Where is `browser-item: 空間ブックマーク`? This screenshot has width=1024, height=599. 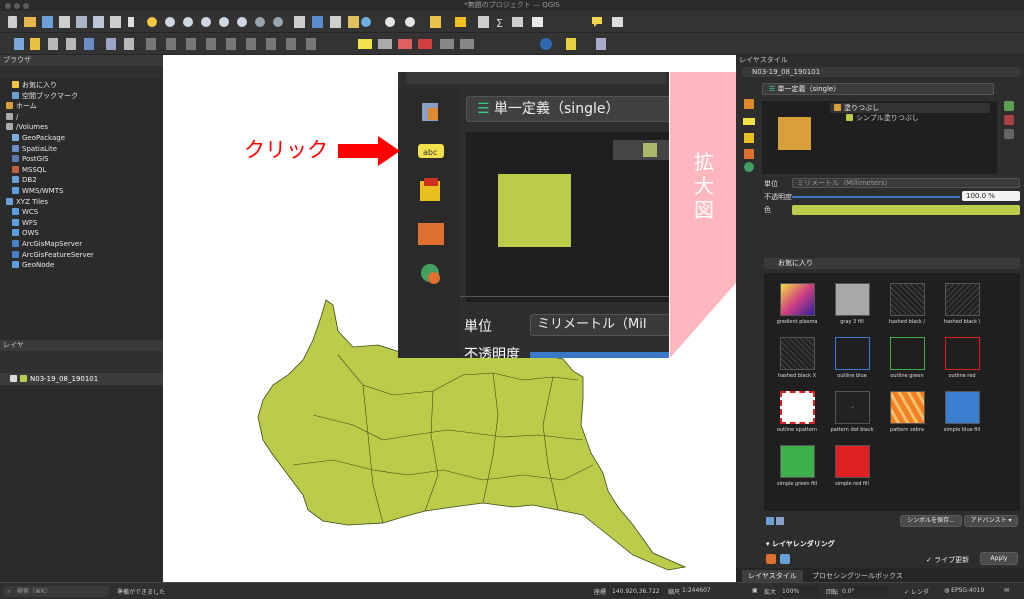
browser-item: 空間ブックマーク is located at coordinates (83, 96).